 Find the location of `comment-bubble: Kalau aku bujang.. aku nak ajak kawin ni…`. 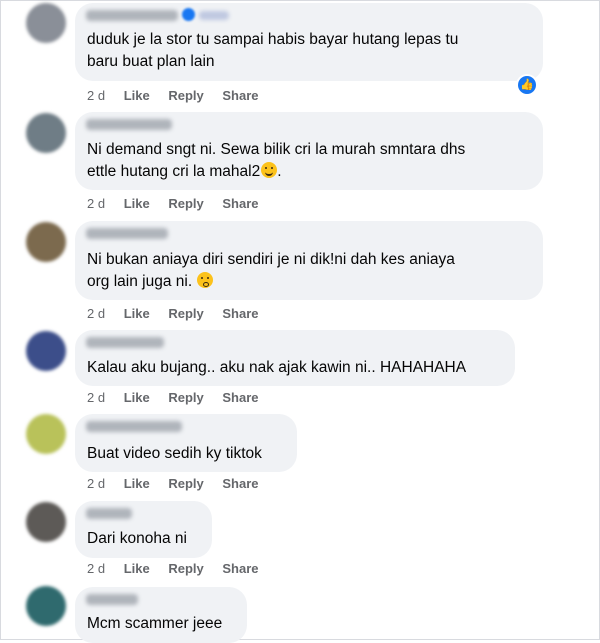

comment-bubble: Kalau aku bujang.. aku nak ajak kawin ni… is located at coordinates (295, 358).